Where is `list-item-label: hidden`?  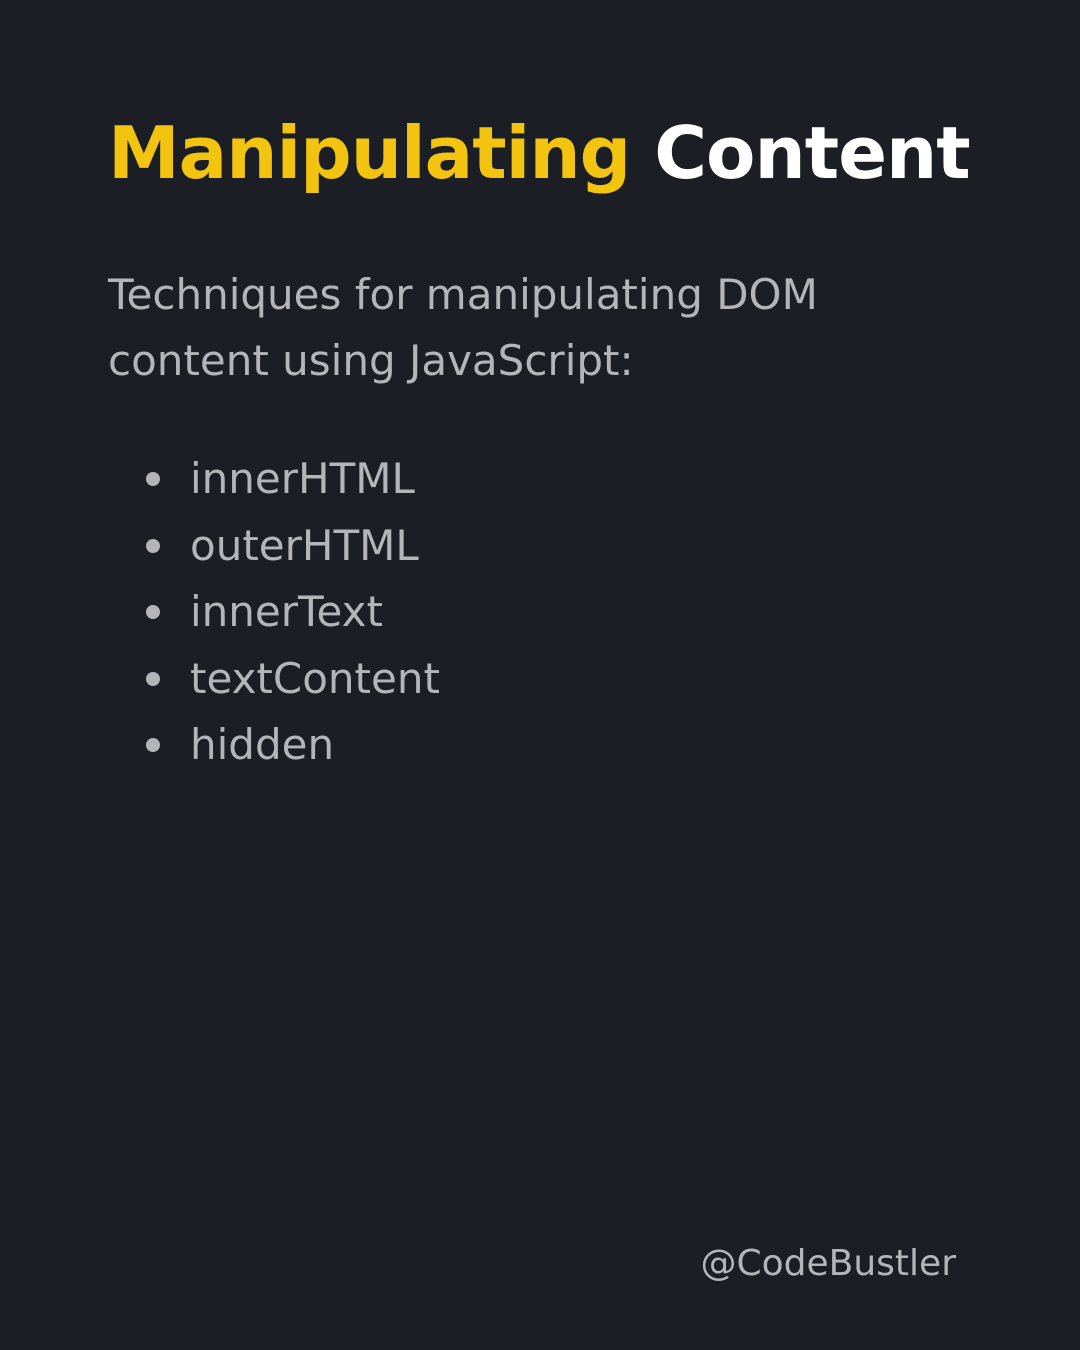
list-item-label: hidden is located at coordinates (262, 745).